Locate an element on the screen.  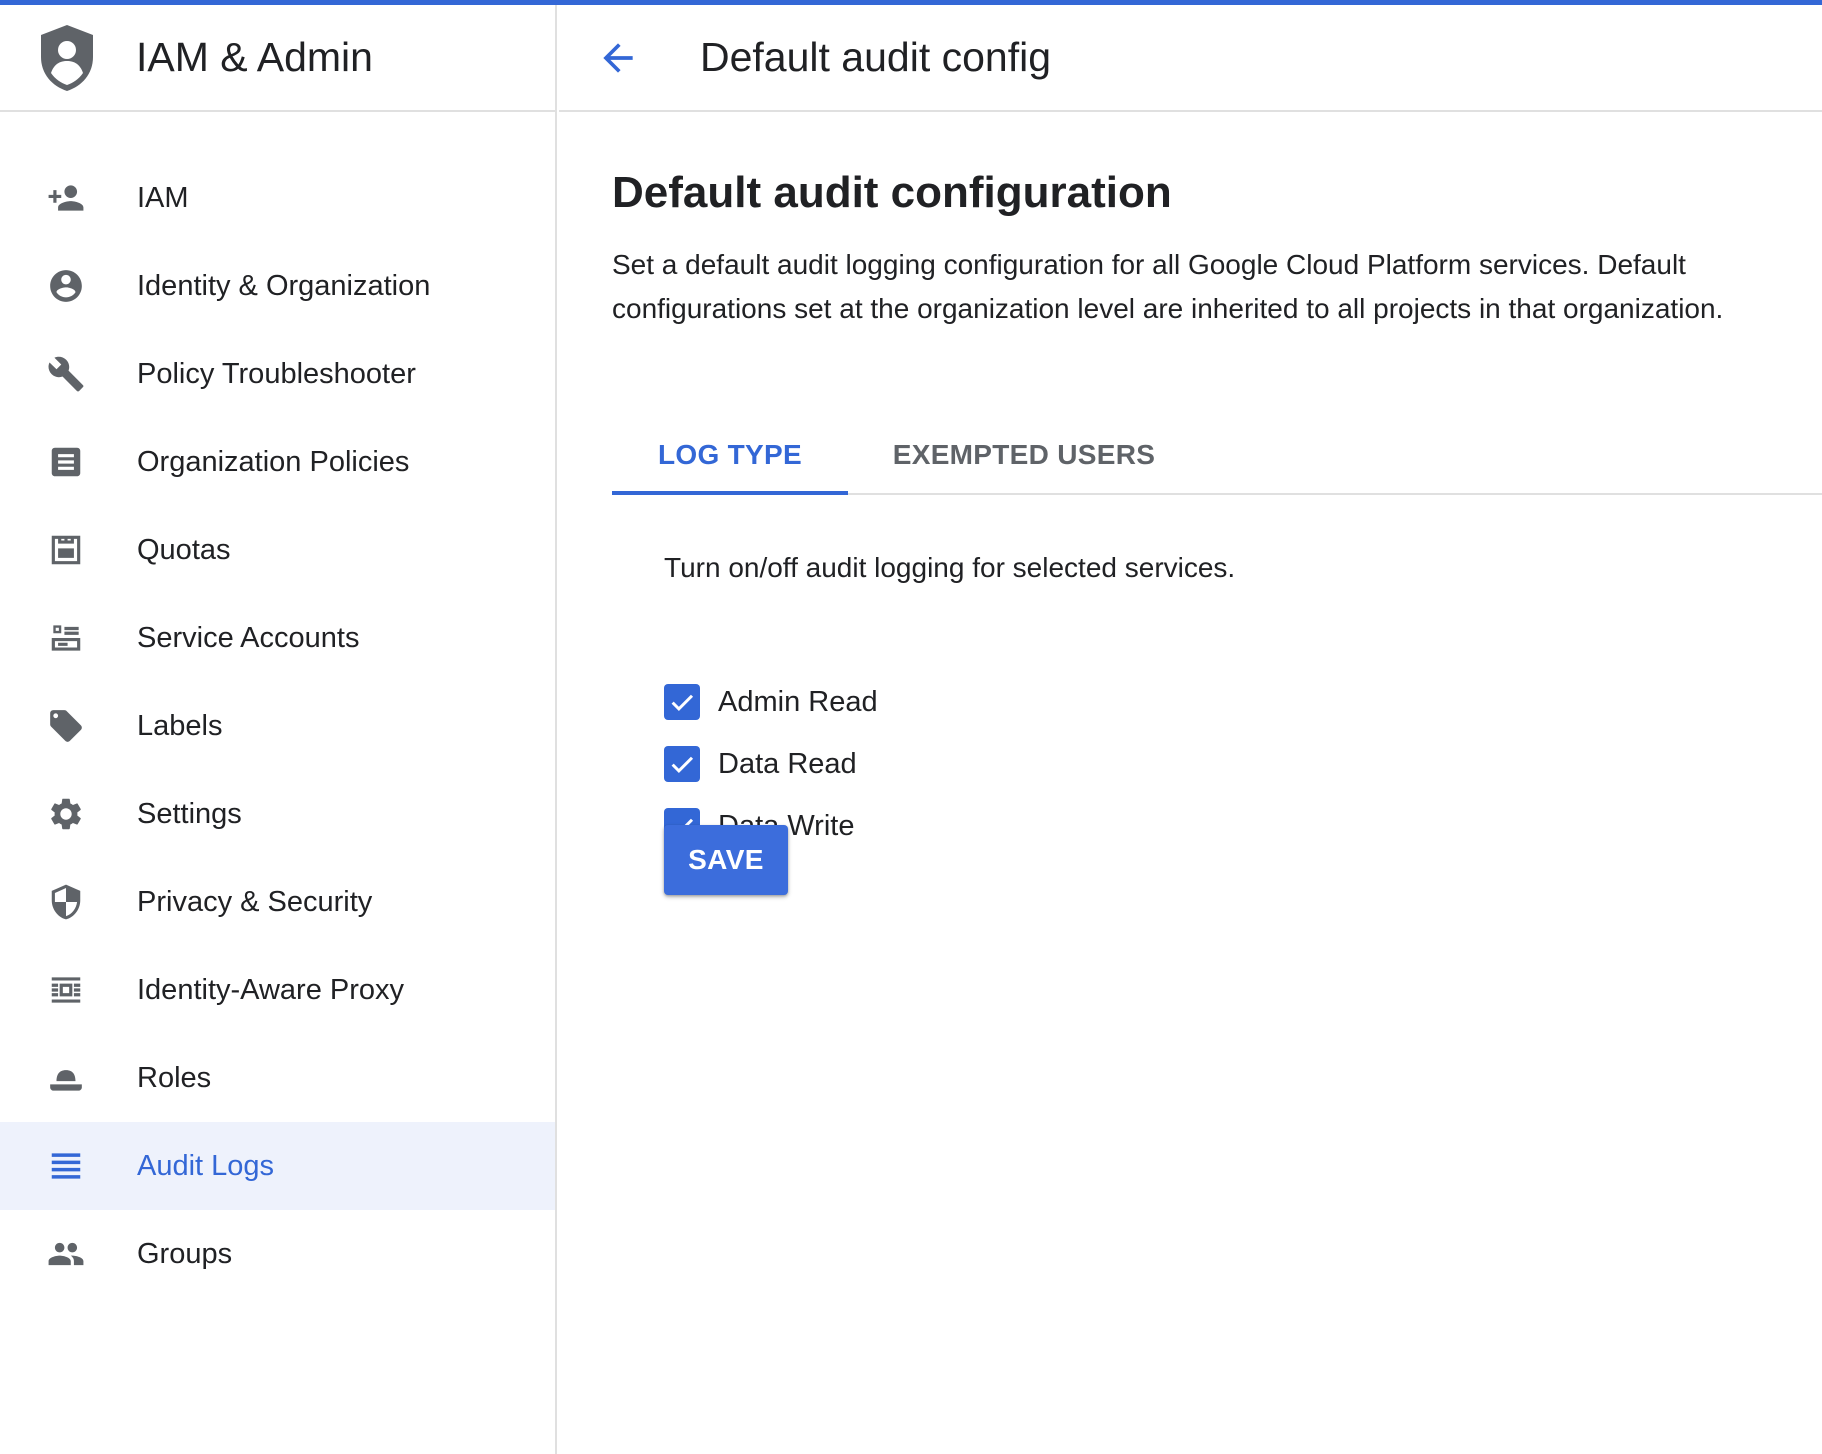
sidebar-item-label: IAM is located at coordinates (163, 197).